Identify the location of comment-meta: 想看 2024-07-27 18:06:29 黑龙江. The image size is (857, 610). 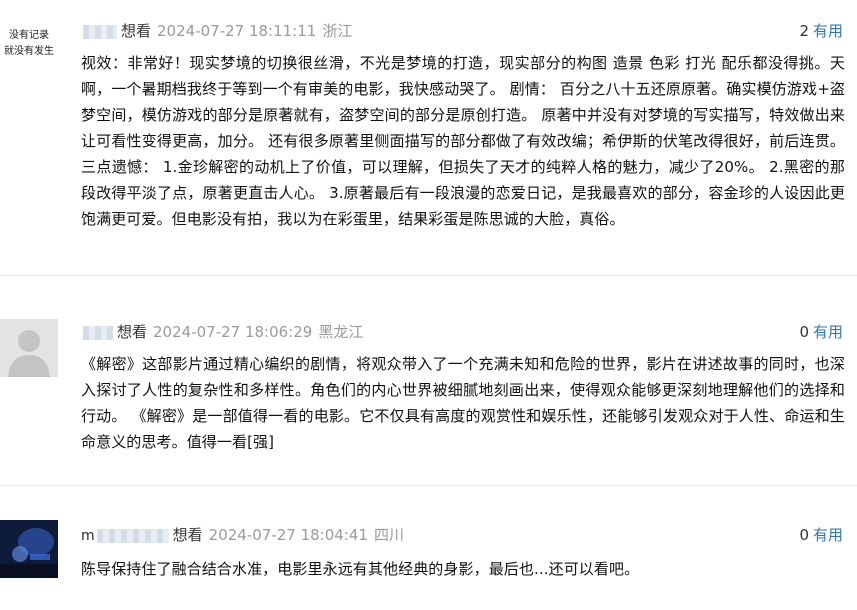
(222, 332).